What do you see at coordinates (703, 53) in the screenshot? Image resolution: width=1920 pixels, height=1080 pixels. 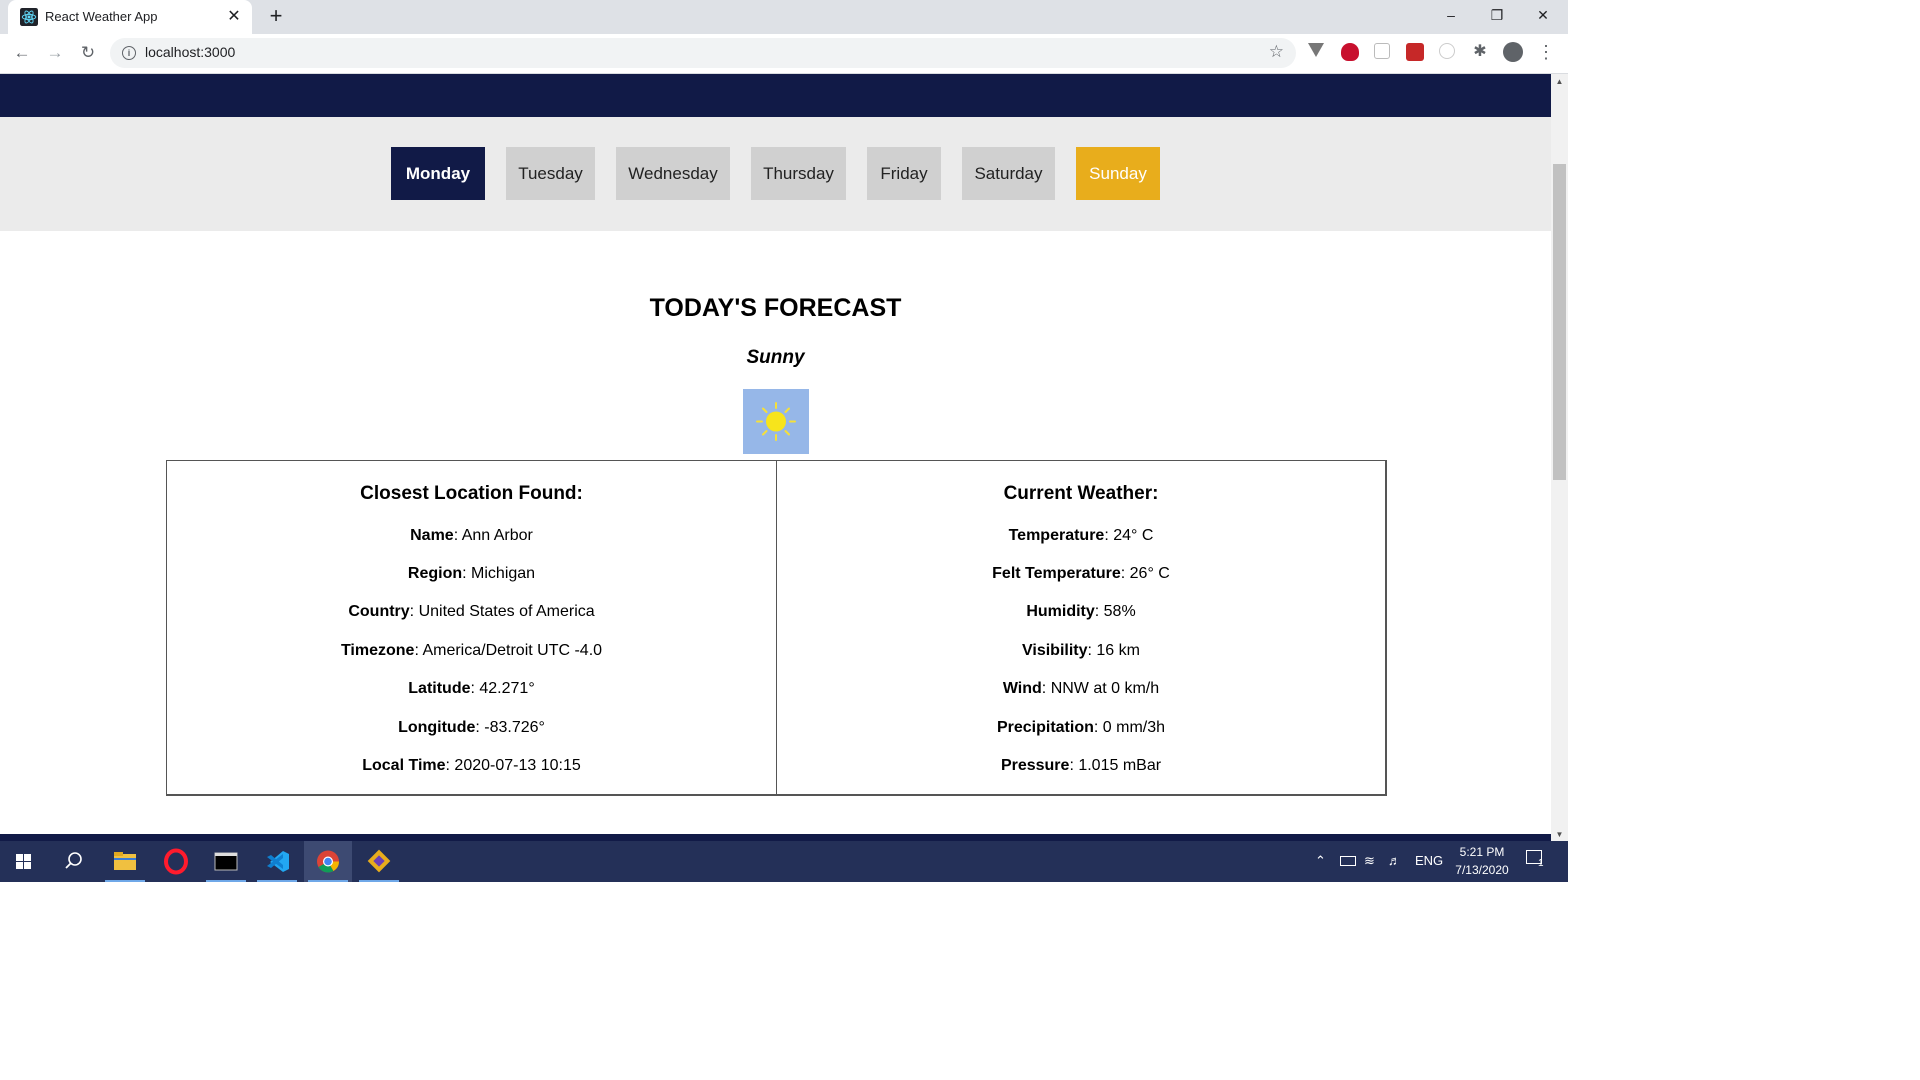 I see `address-bar: i localhost:3000 ☆` at bounding box center [703, 53].